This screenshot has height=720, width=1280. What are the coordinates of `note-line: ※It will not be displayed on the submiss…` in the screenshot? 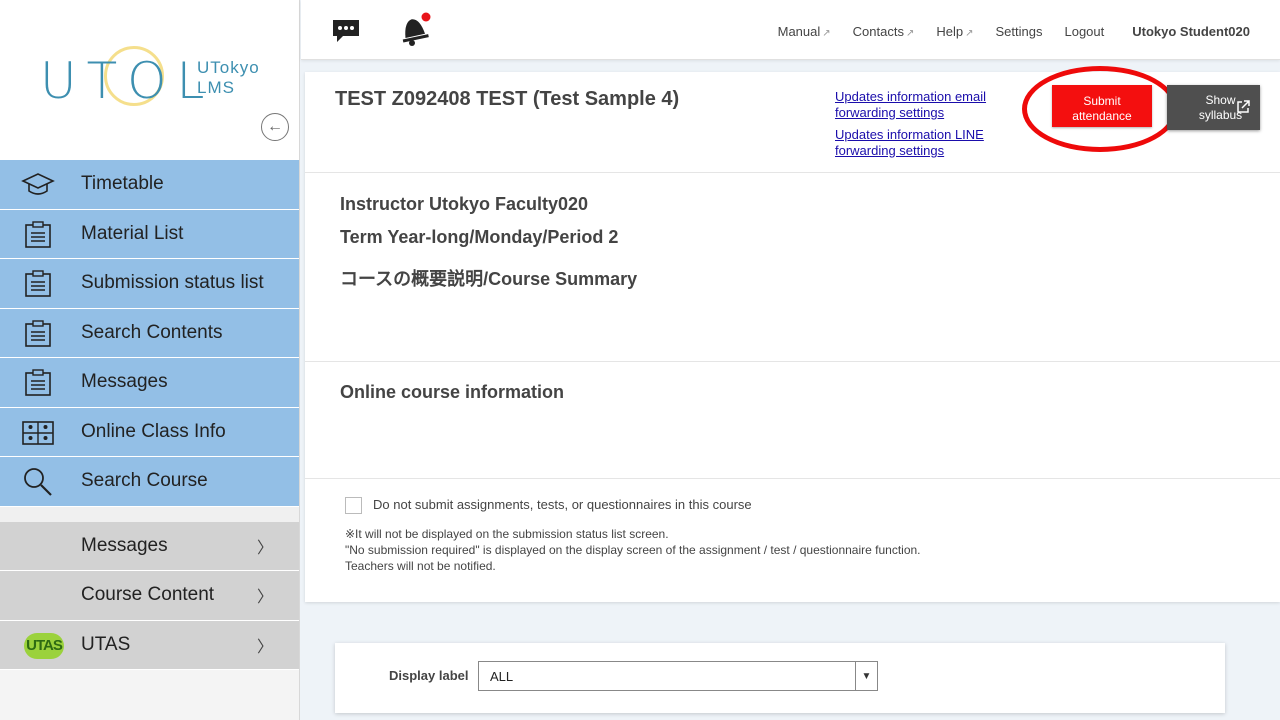 It's located at (507, 534).